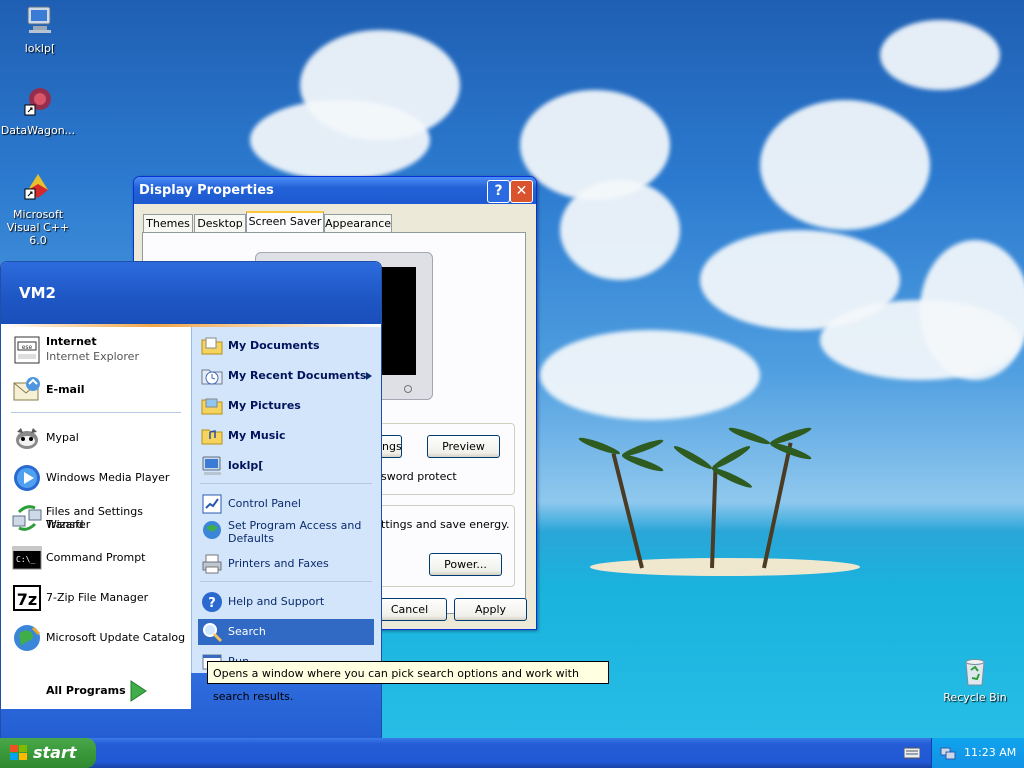 Image resolution: width=1024 pixels, height=768 pixels. What do you see at coordinates (295, 525) in the screenshot?
I see `system-title: Set Program Access and` at bounding box center [295, 525].